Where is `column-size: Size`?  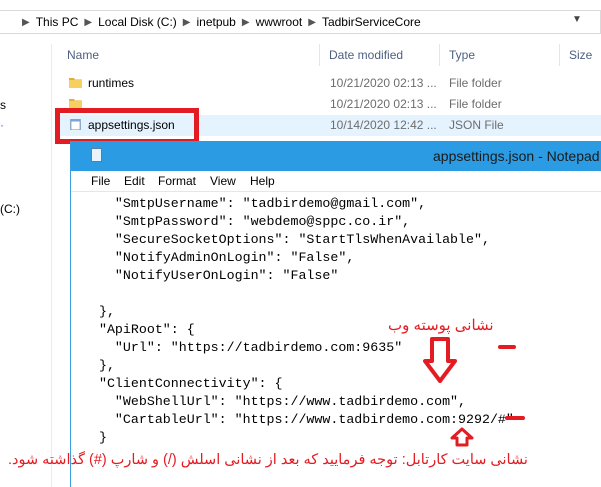
column-size: Size is located at coordinates (580, 55).